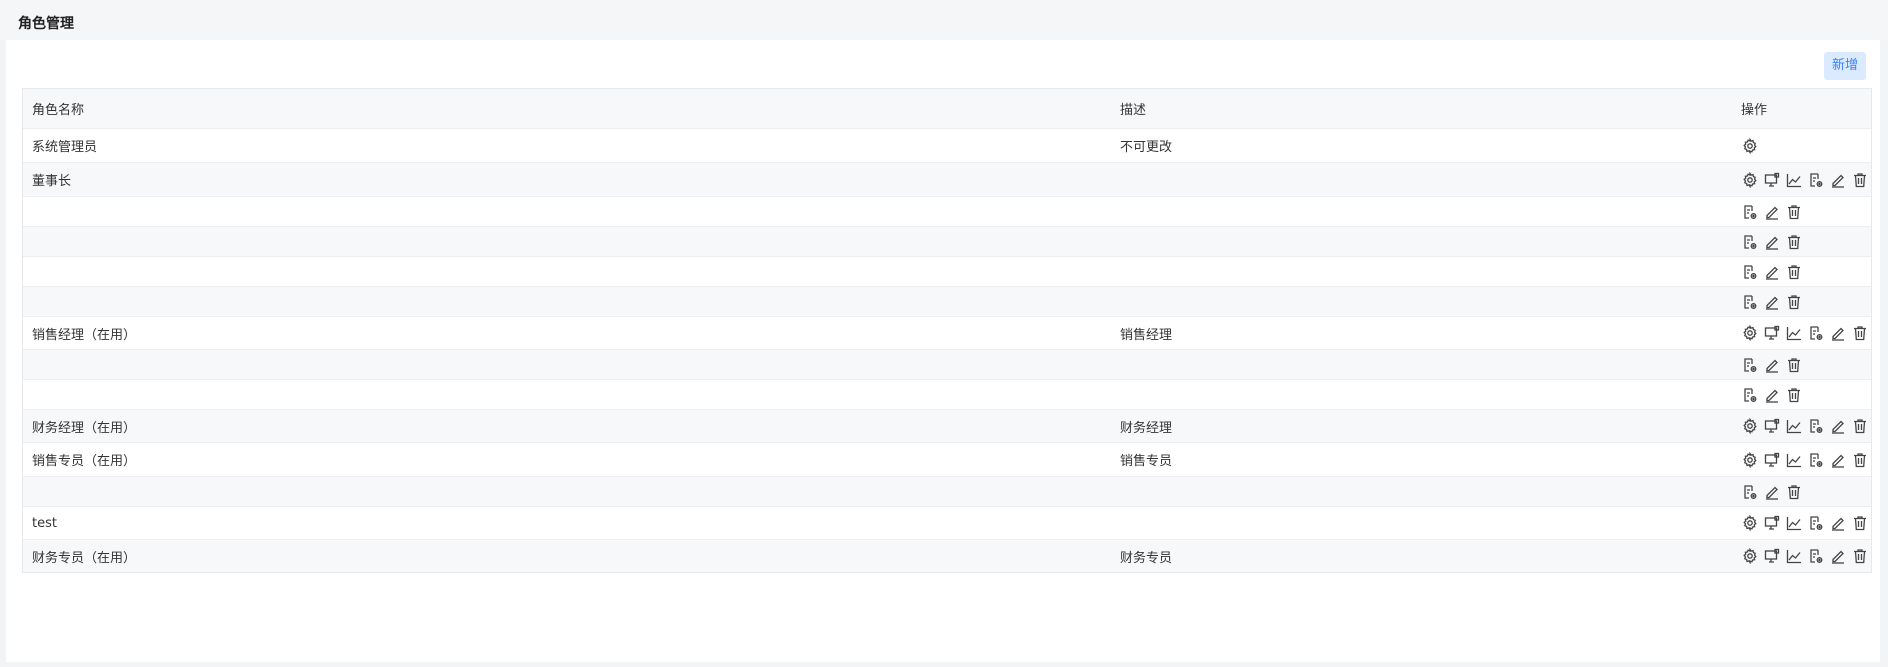  I want to click on table-row: 财务经理（在用） 财务经理, so click(947, 426).